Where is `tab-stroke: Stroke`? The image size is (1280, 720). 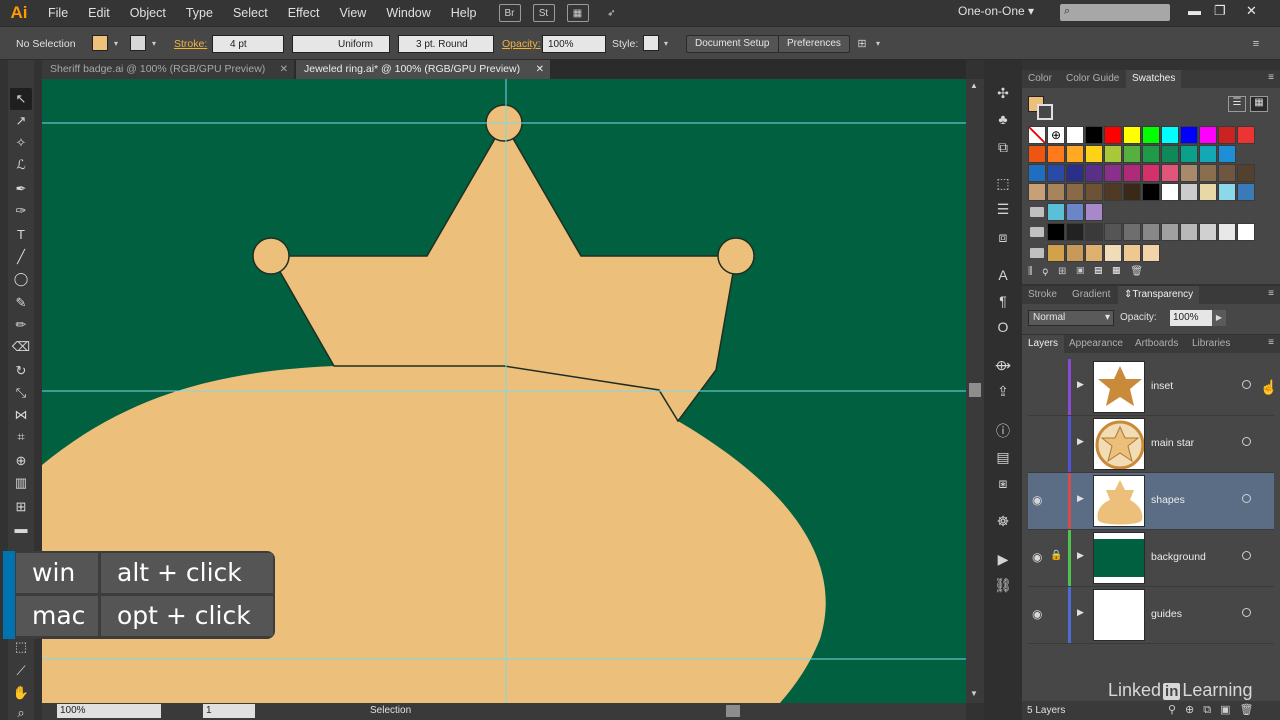 tab-stroke: Stroke is located at coordinates (1042, 295).